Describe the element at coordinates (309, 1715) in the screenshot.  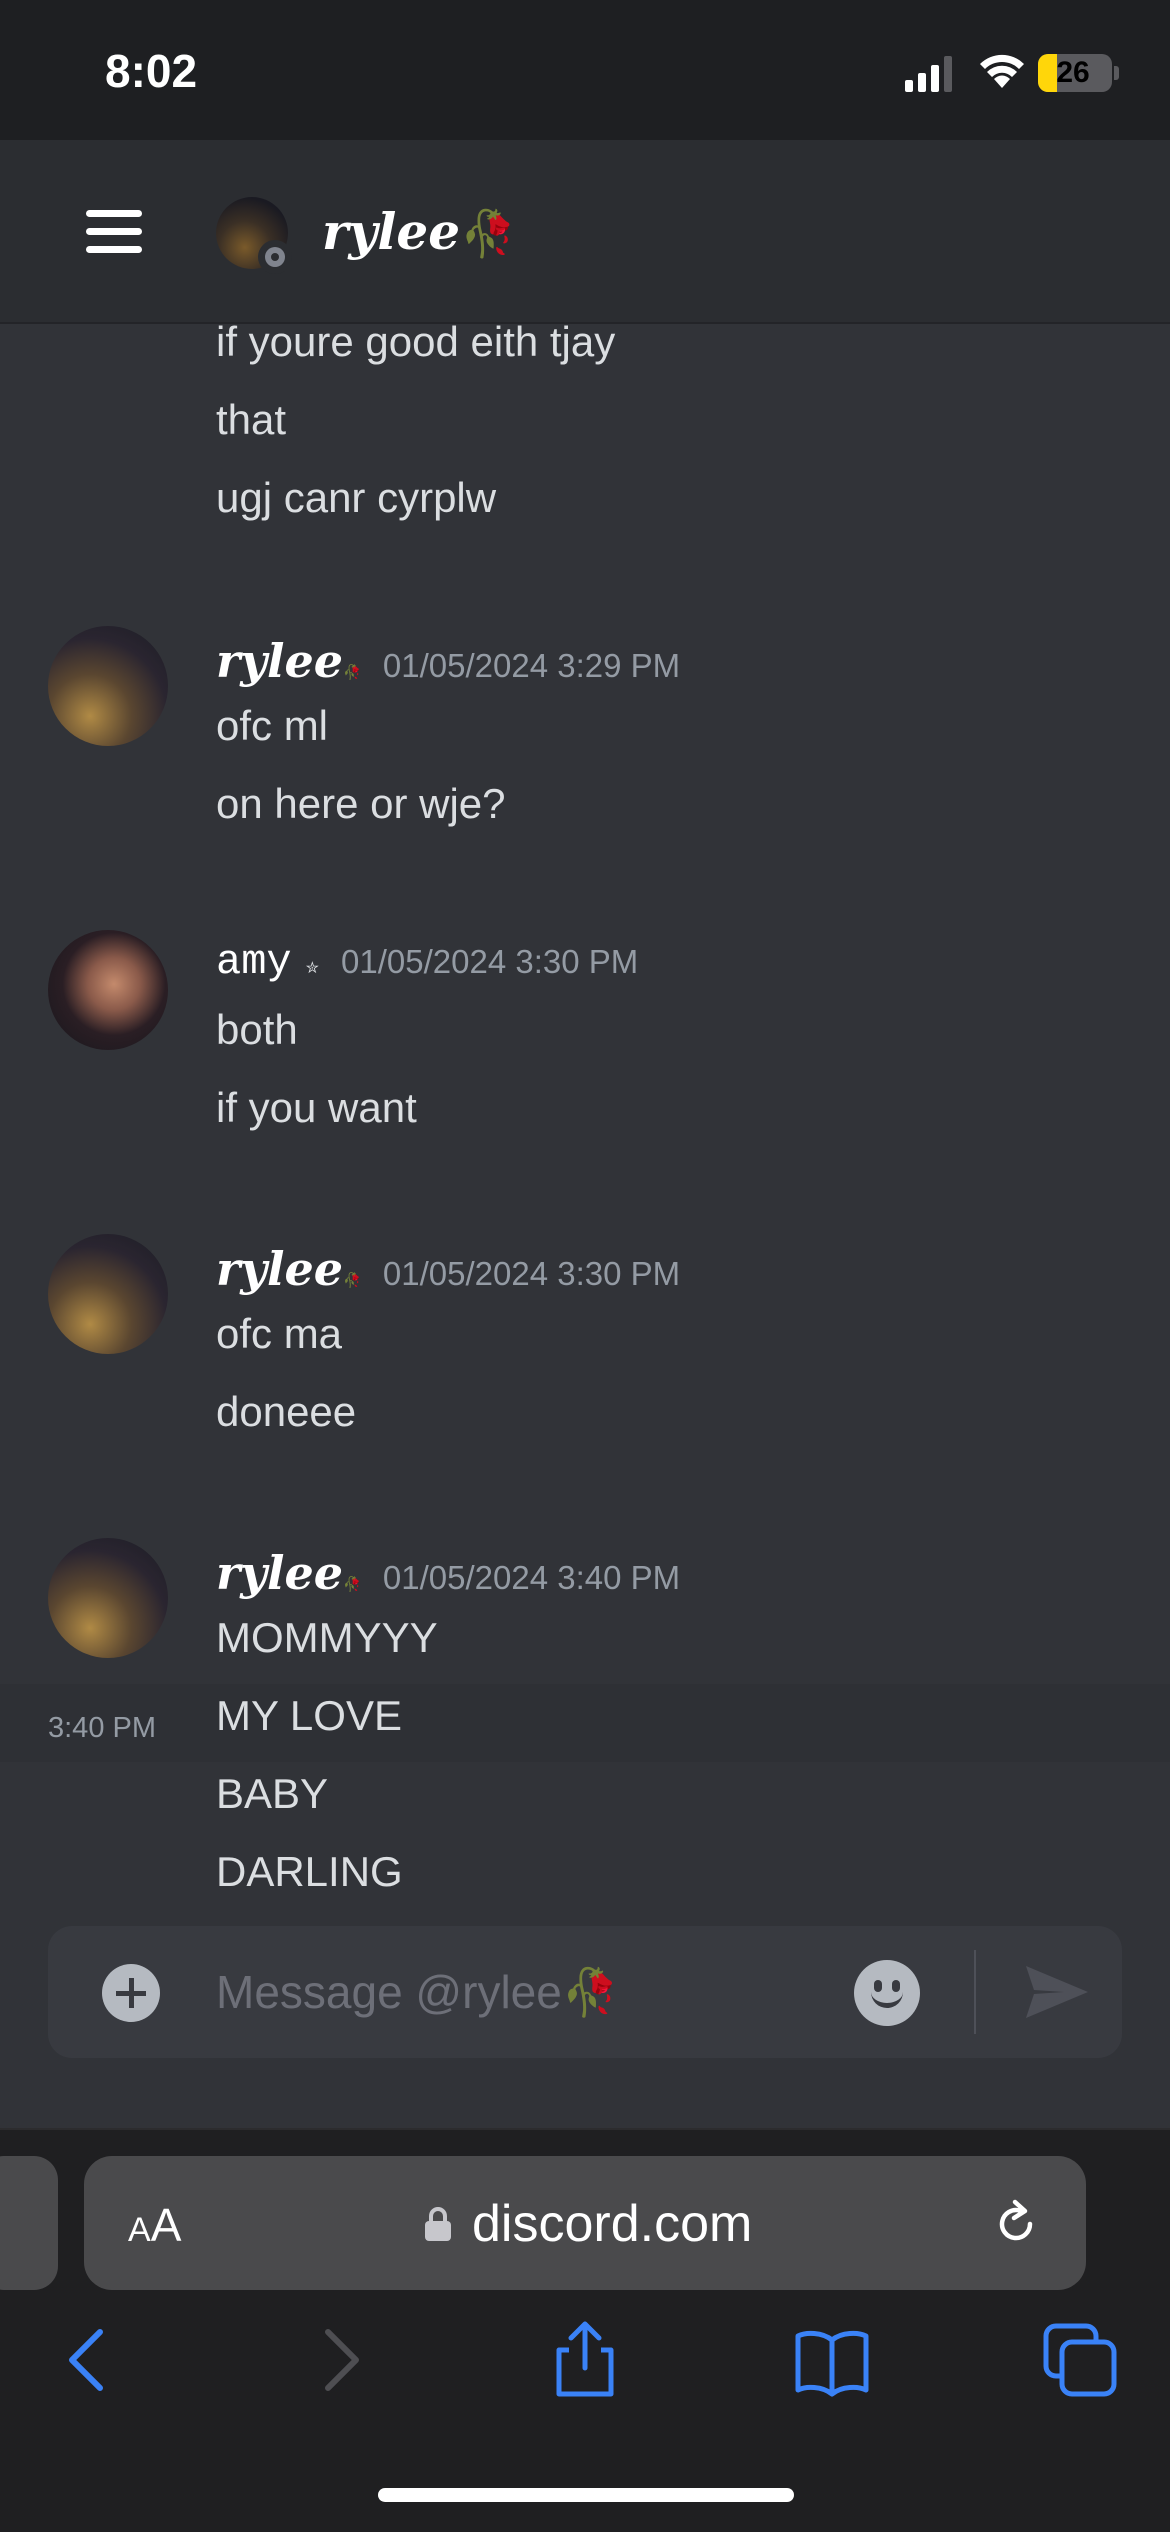
I see `message-text: MY LOVE` at that location.